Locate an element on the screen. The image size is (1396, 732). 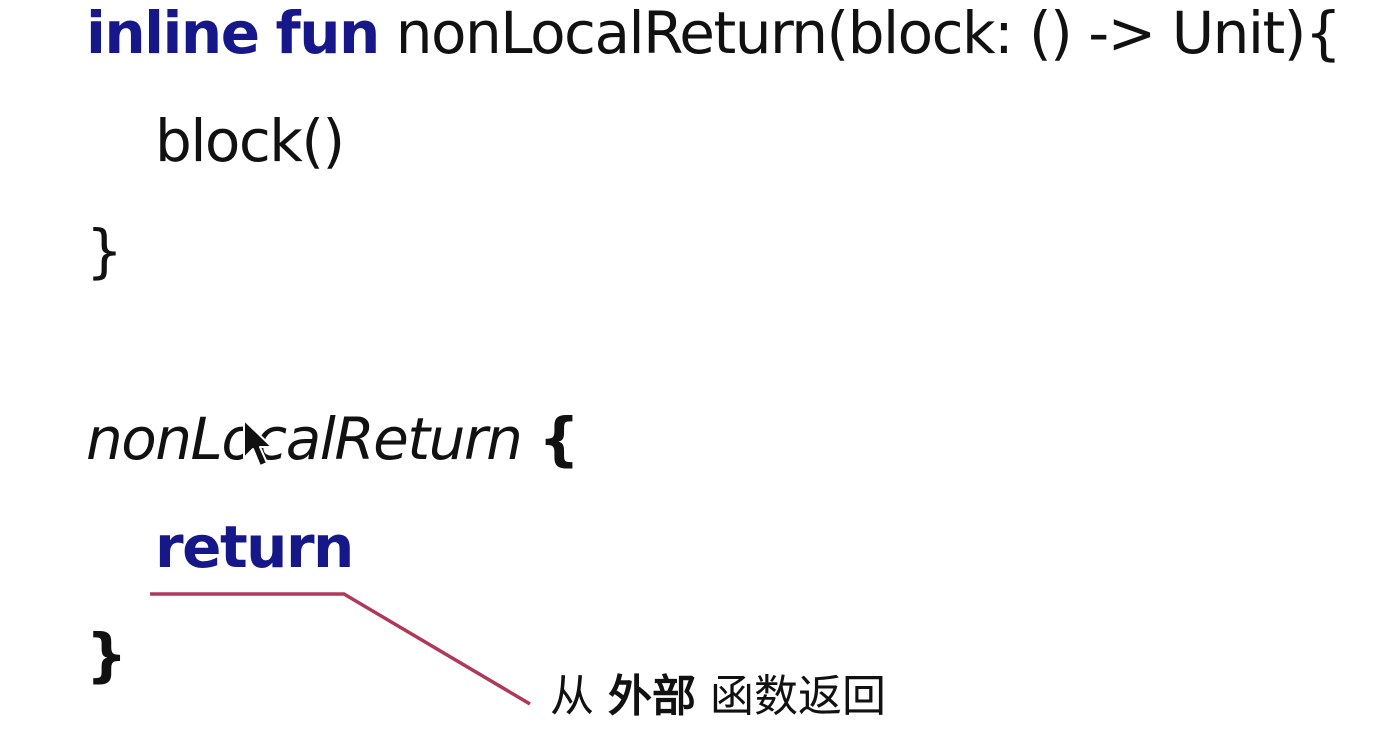
call-function-name: nonLocalReturn is located at coordinates (304, 439).